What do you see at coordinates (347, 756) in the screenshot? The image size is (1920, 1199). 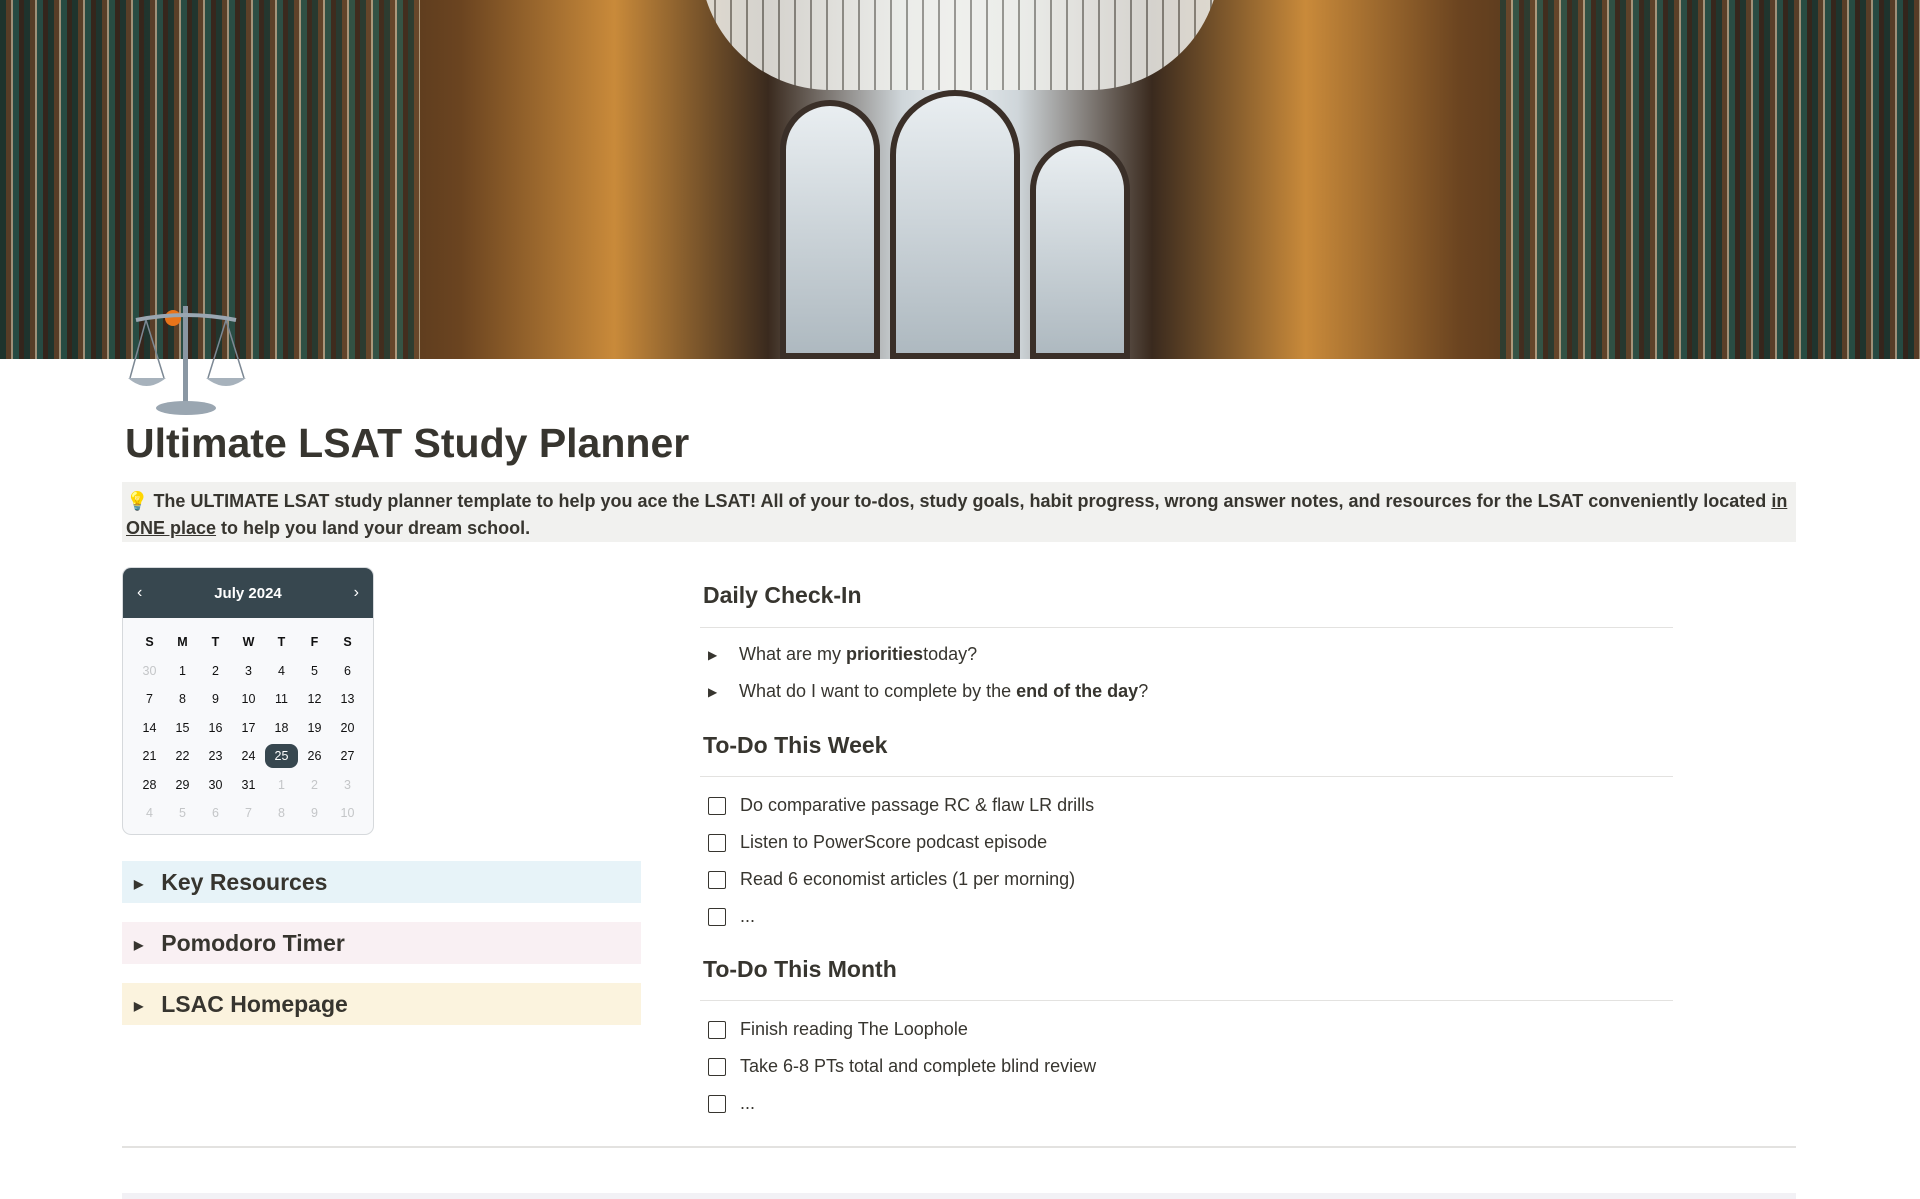 I see `calendar-day: 27` at bounding box center [347, 756].